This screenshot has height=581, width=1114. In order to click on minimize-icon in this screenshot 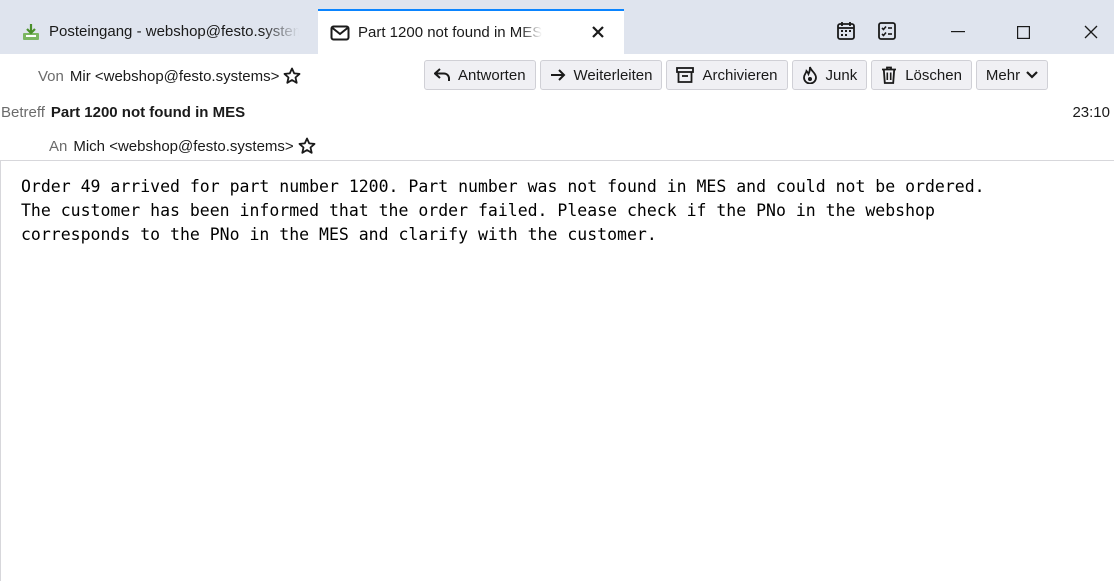, I will do `click(958, 32)`.